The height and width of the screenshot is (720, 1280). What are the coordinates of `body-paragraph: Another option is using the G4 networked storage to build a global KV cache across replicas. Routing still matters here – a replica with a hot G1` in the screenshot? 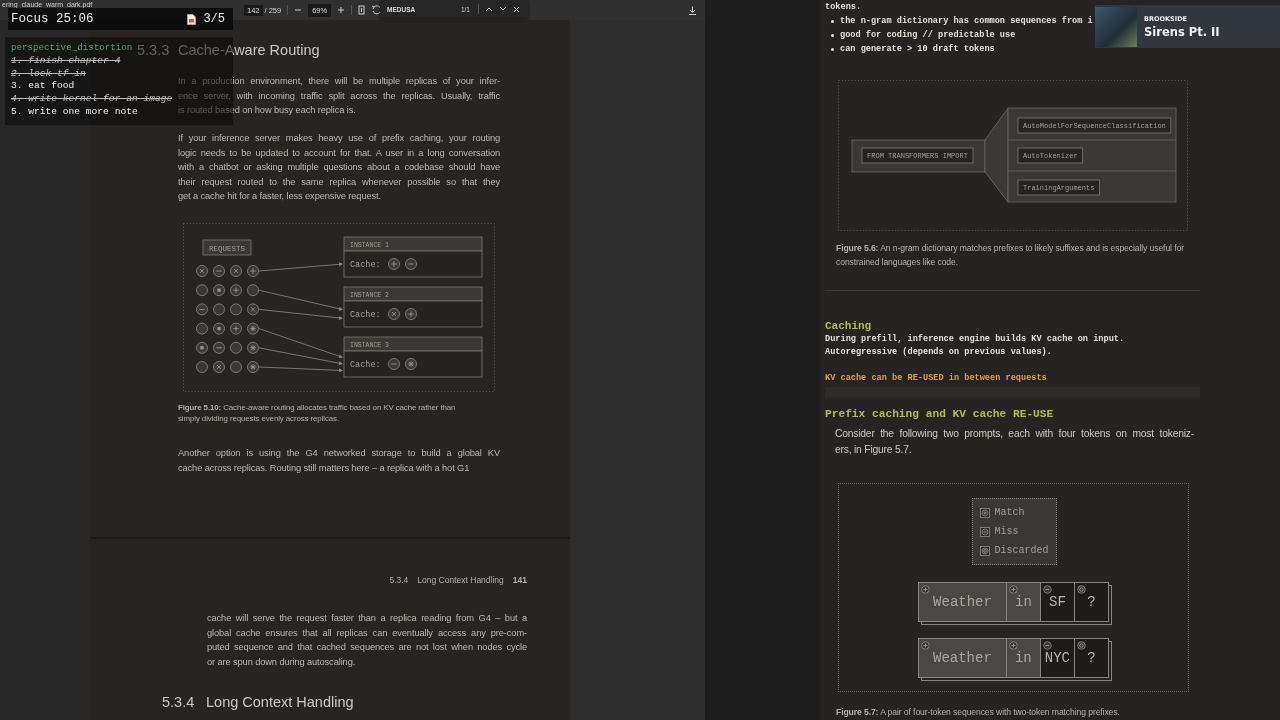 It's located at (339, 461).